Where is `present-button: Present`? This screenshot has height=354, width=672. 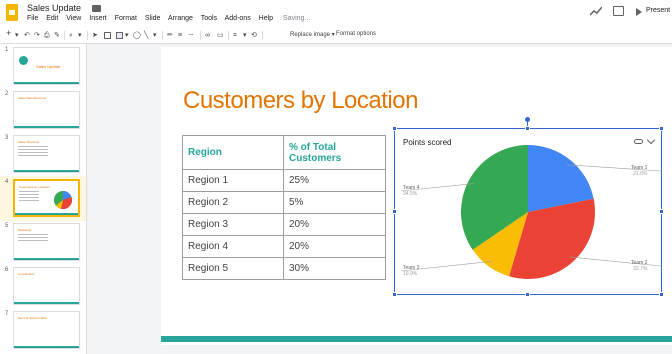 present-button: Present is located at coordinates (654, 12).